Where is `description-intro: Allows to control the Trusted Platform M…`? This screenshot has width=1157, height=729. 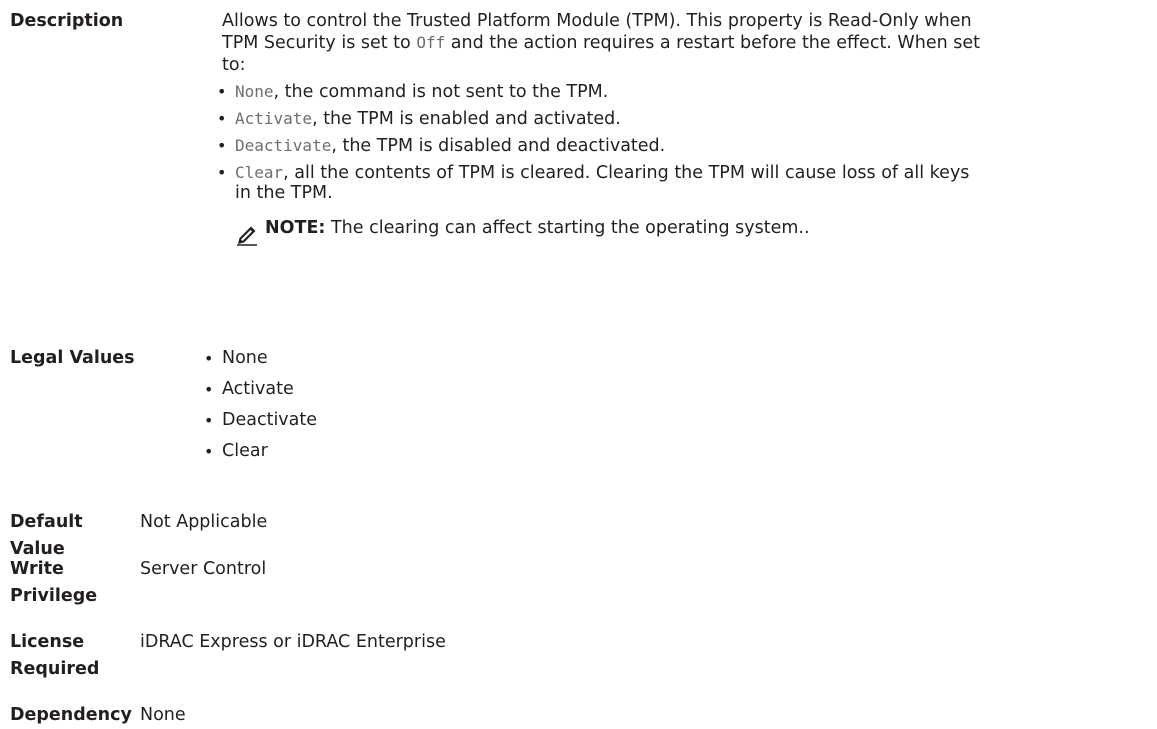 description-intro: Allows to control the Trusted Platform M… is located at coordinates (687, 43).